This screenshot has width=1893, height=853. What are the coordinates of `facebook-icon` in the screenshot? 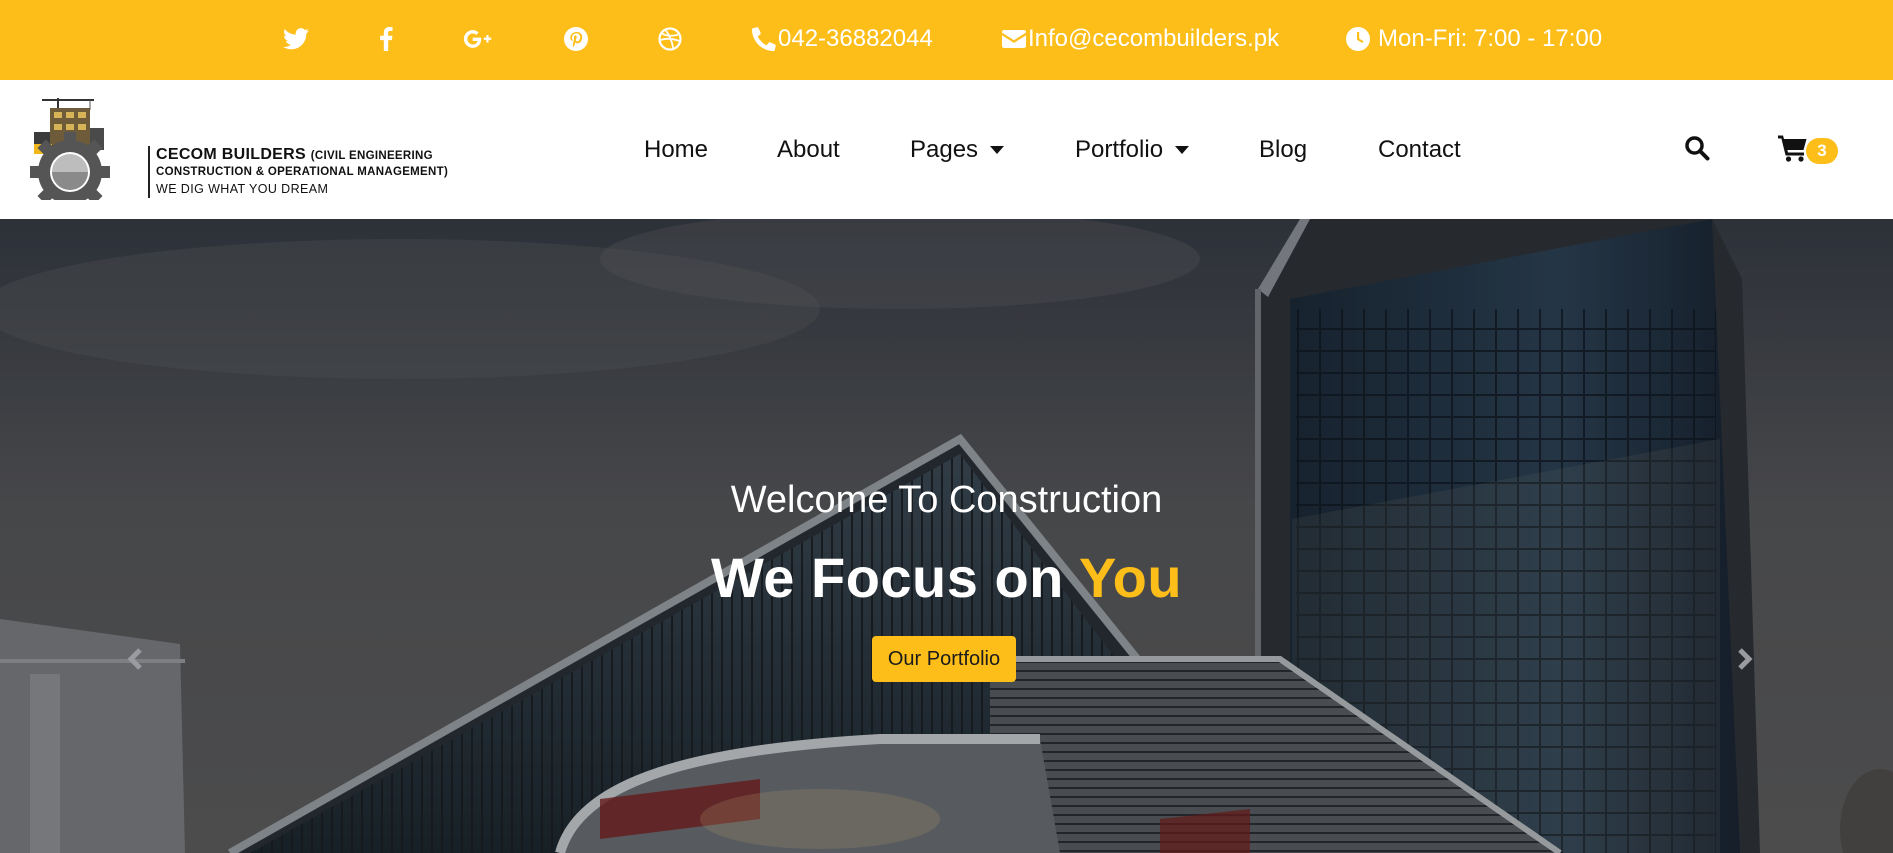 It's located at (386, 39).